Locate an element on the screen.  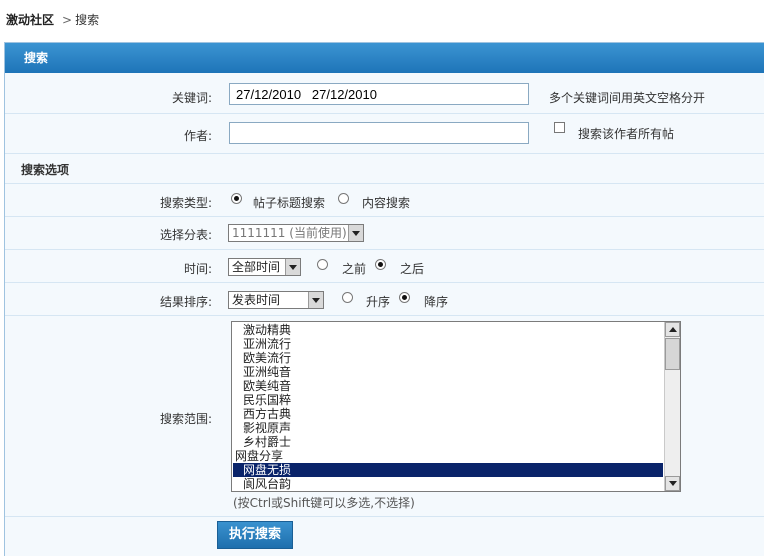
time-after-label: 之后 is located at coordinates (412, 269).